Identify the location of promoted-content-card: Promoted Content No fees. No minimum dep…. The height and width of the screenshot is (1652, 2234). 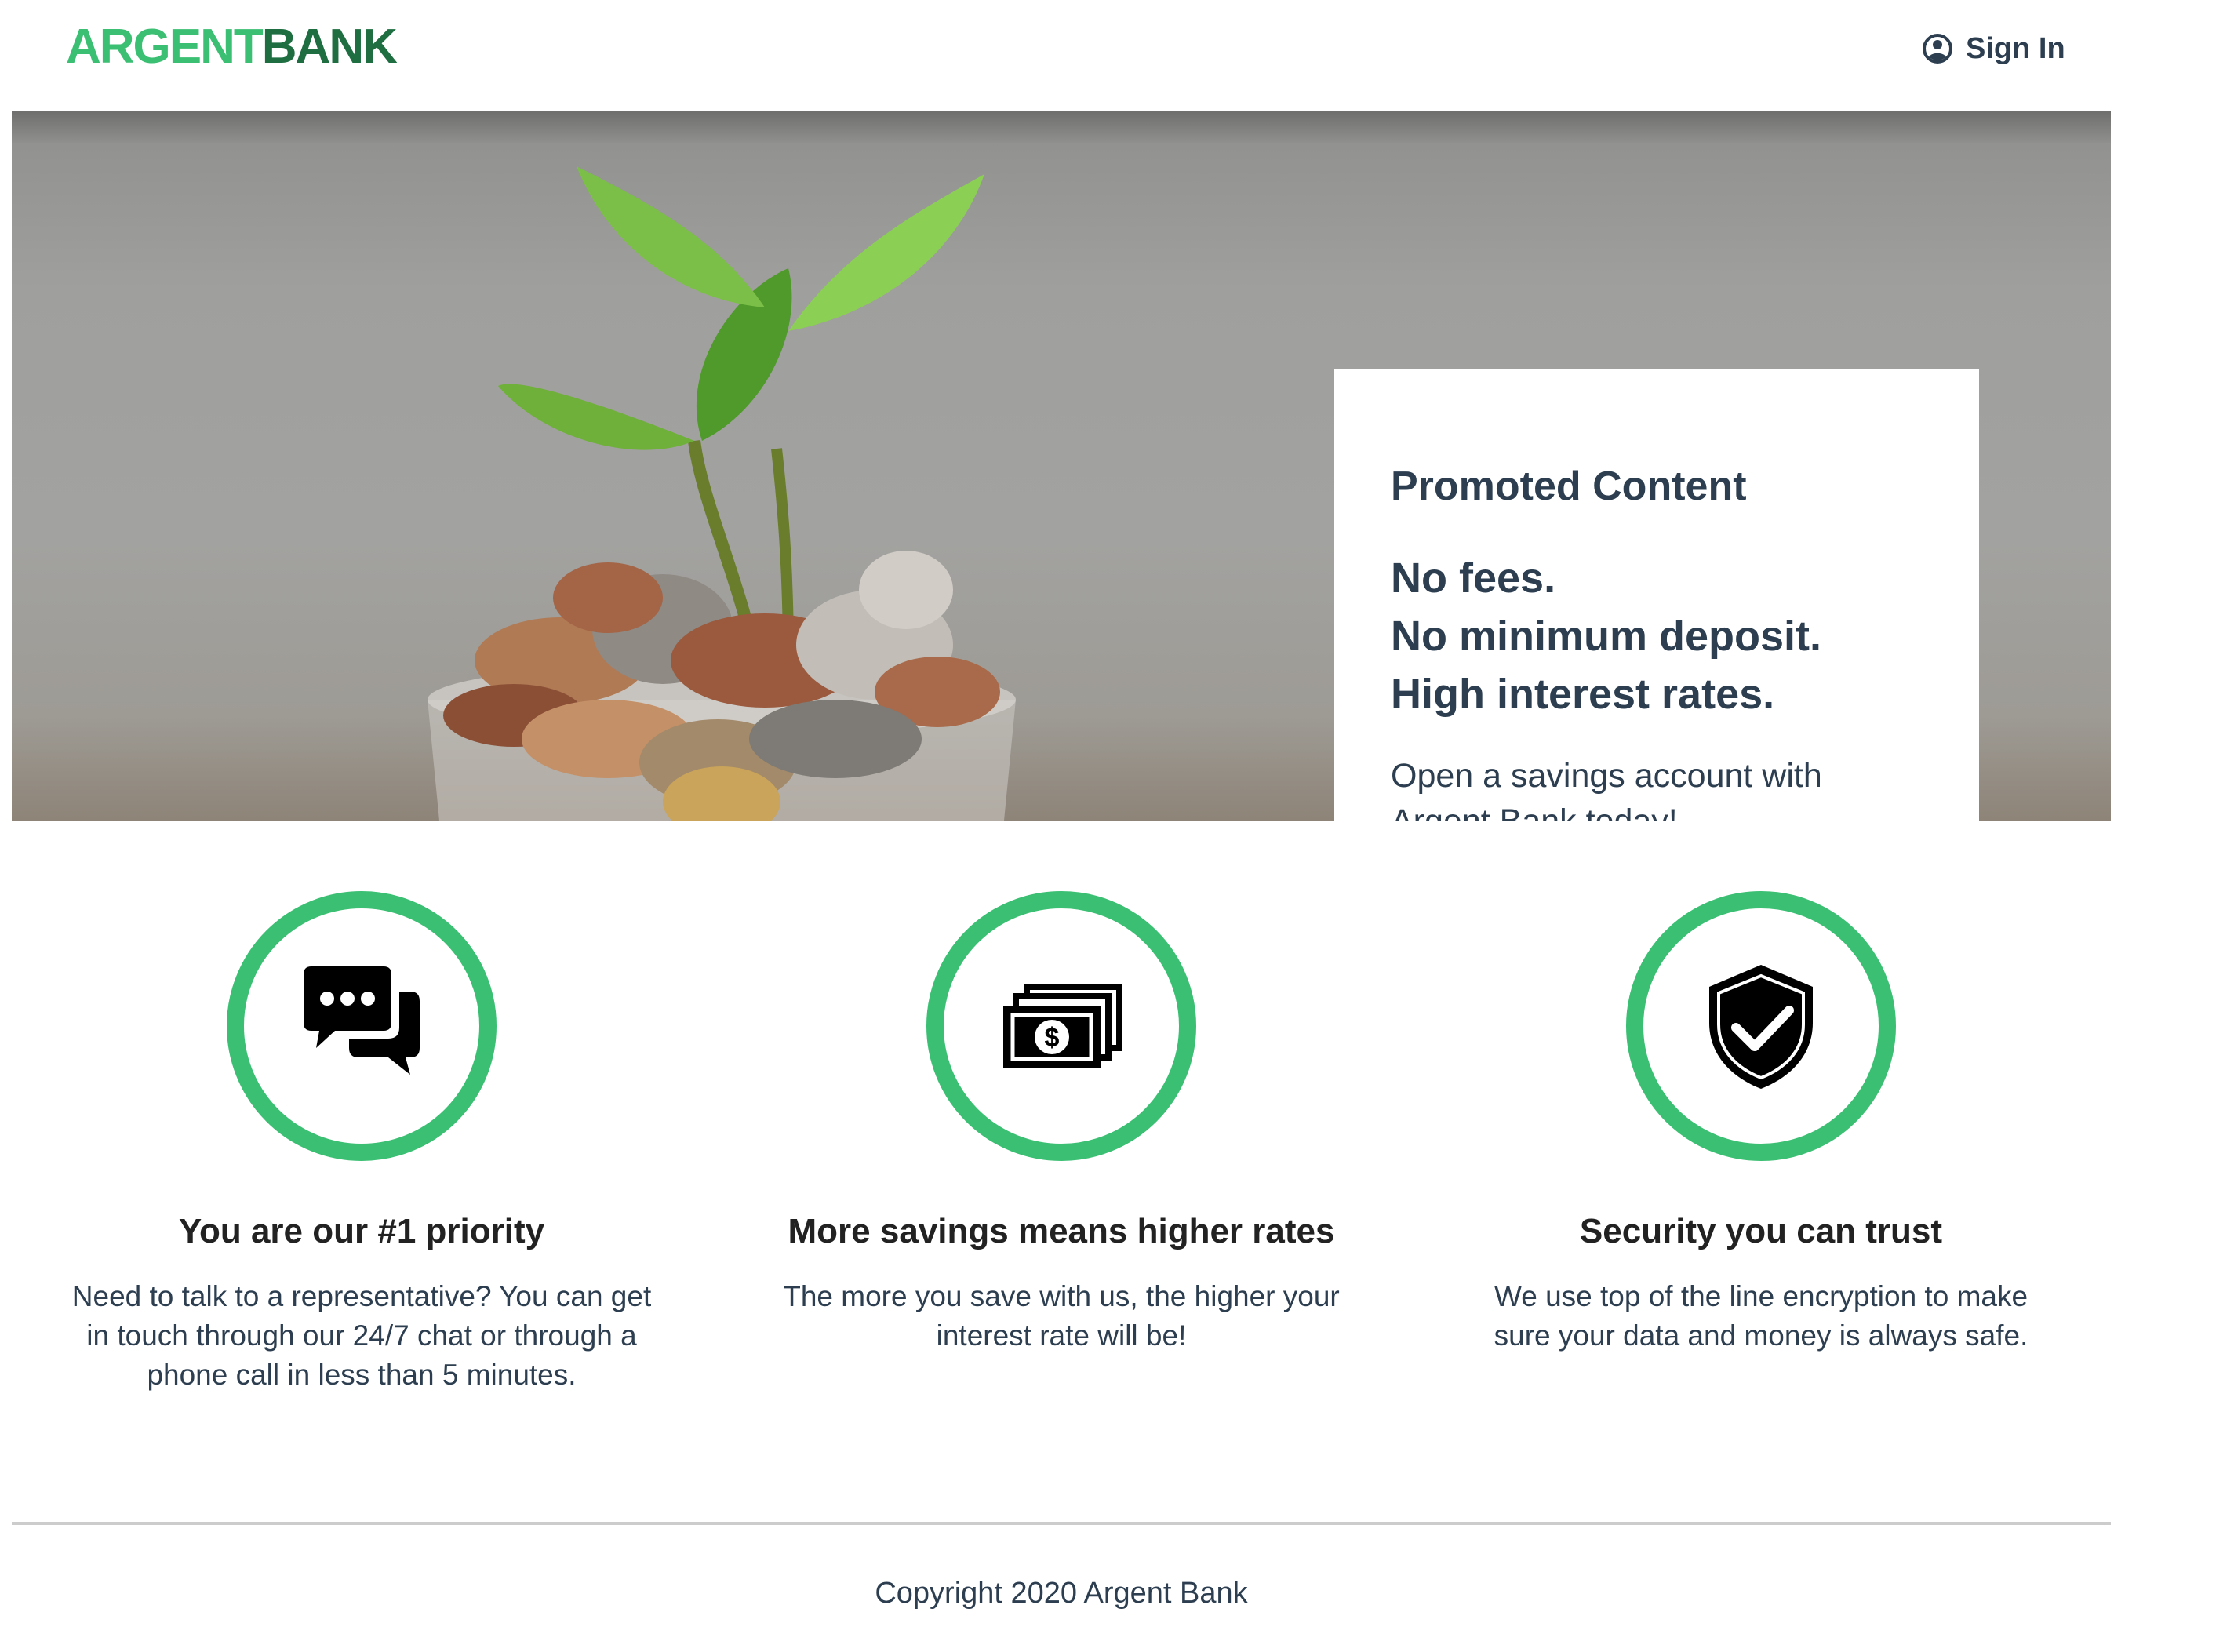
(1656, 595).